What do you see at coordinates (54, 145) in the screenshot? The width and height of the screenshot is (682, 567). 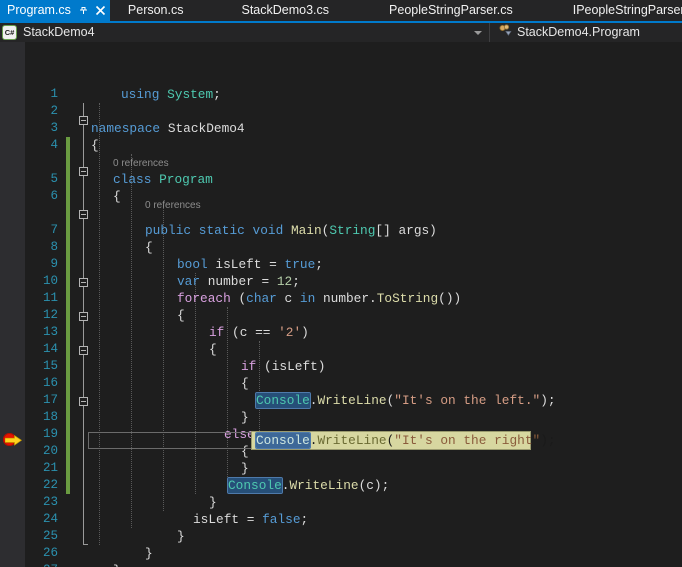 I see `line-number: 4` at bounding box center [54, 145].